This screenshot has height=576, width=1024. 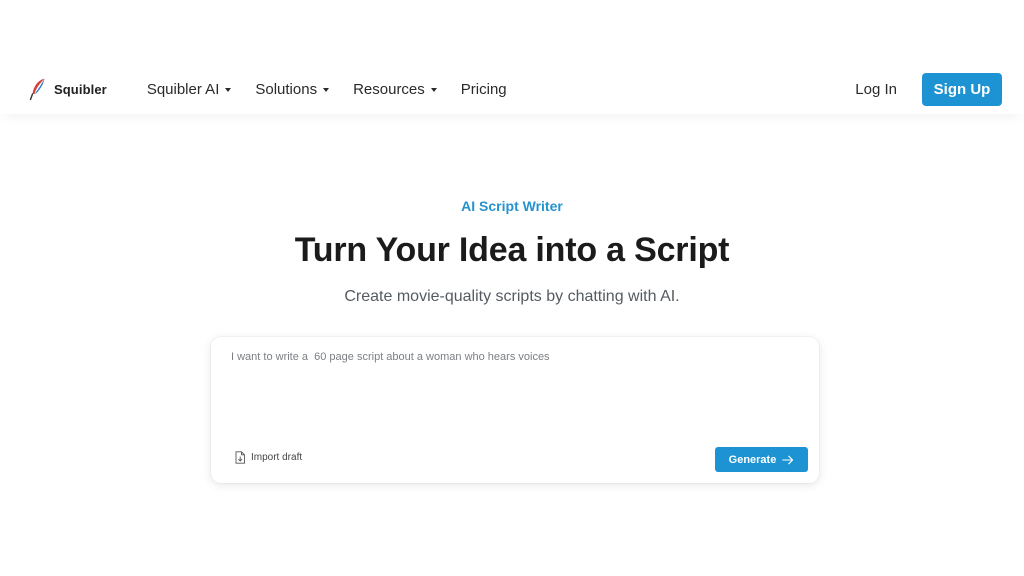 I want to click on quill-feather-icon, so click(x=38, y=89).